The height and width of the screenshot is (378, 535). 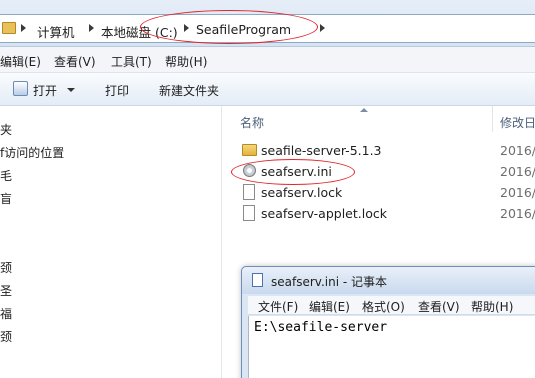 I want to click on sort-ascending-icon, so click(x=364, y=110).